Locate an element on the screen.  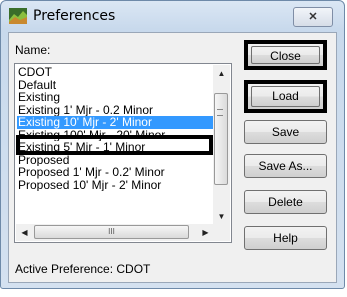
save-button: Save is located at coordinates (285, 132).